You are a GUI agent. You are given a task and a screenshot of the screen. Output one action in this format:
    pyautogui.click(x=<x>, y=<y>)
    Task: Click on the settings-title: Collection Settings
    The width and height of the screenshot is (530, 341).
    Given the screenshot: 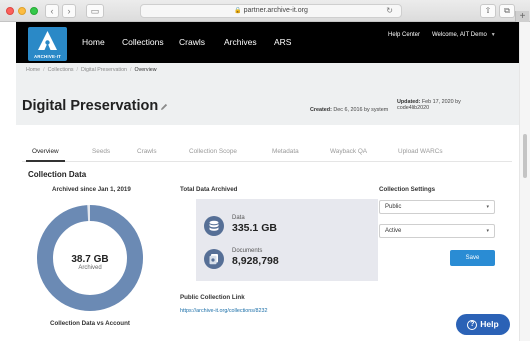 What is the action you would take?
    pyautogui.click(x=407, y=189)
    